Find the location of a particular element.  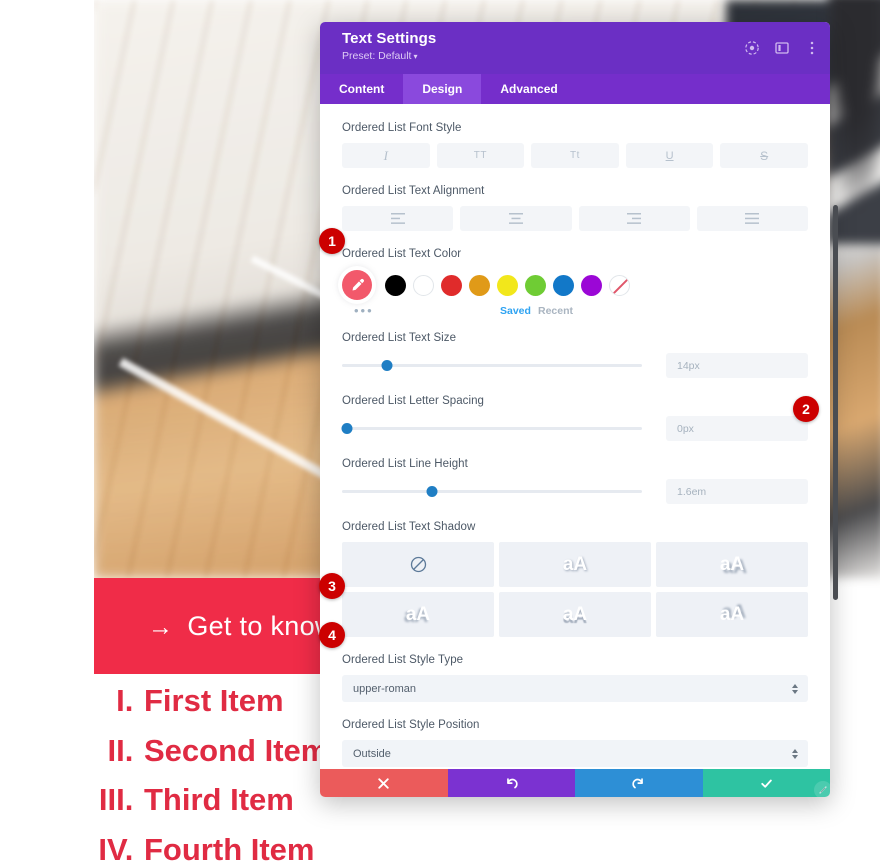

modal-scrollbar is located at coordinates (835, 402).